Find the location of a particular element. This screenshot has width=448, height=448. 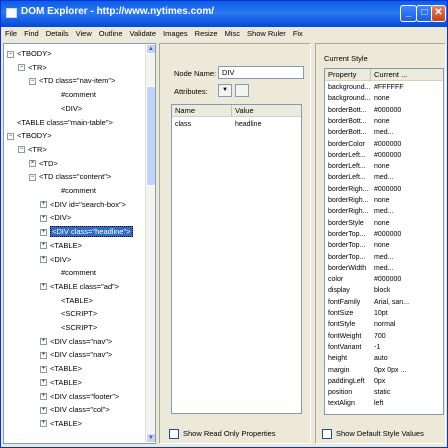

tree-node: <TABLE> is located at coordinates (72, 300).